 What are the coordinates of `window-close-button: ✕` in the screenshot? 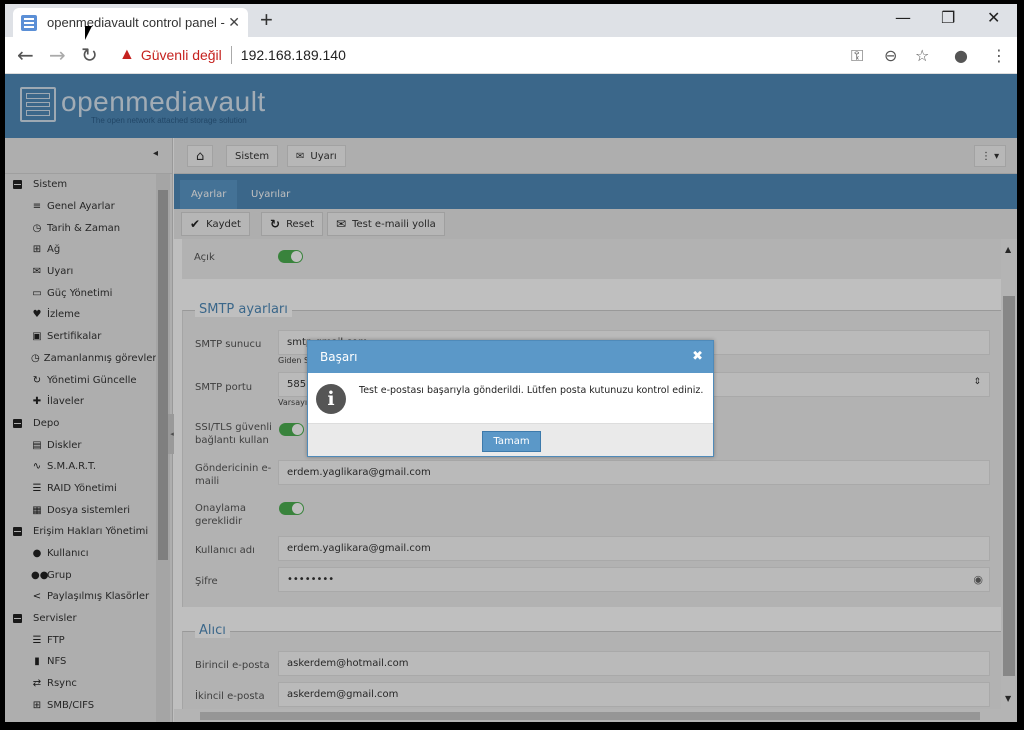 It's located at (993, 17).